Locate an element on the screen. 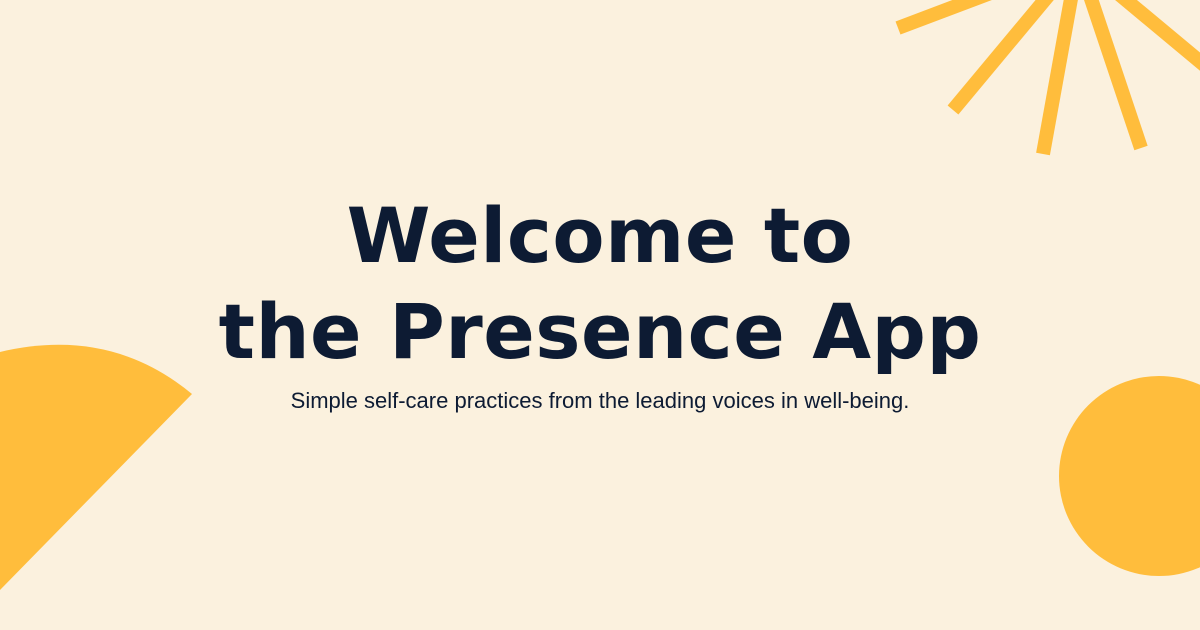 This screenshot has height=630, width=1200. half-circle-shape is located at coordinates (96, 467).